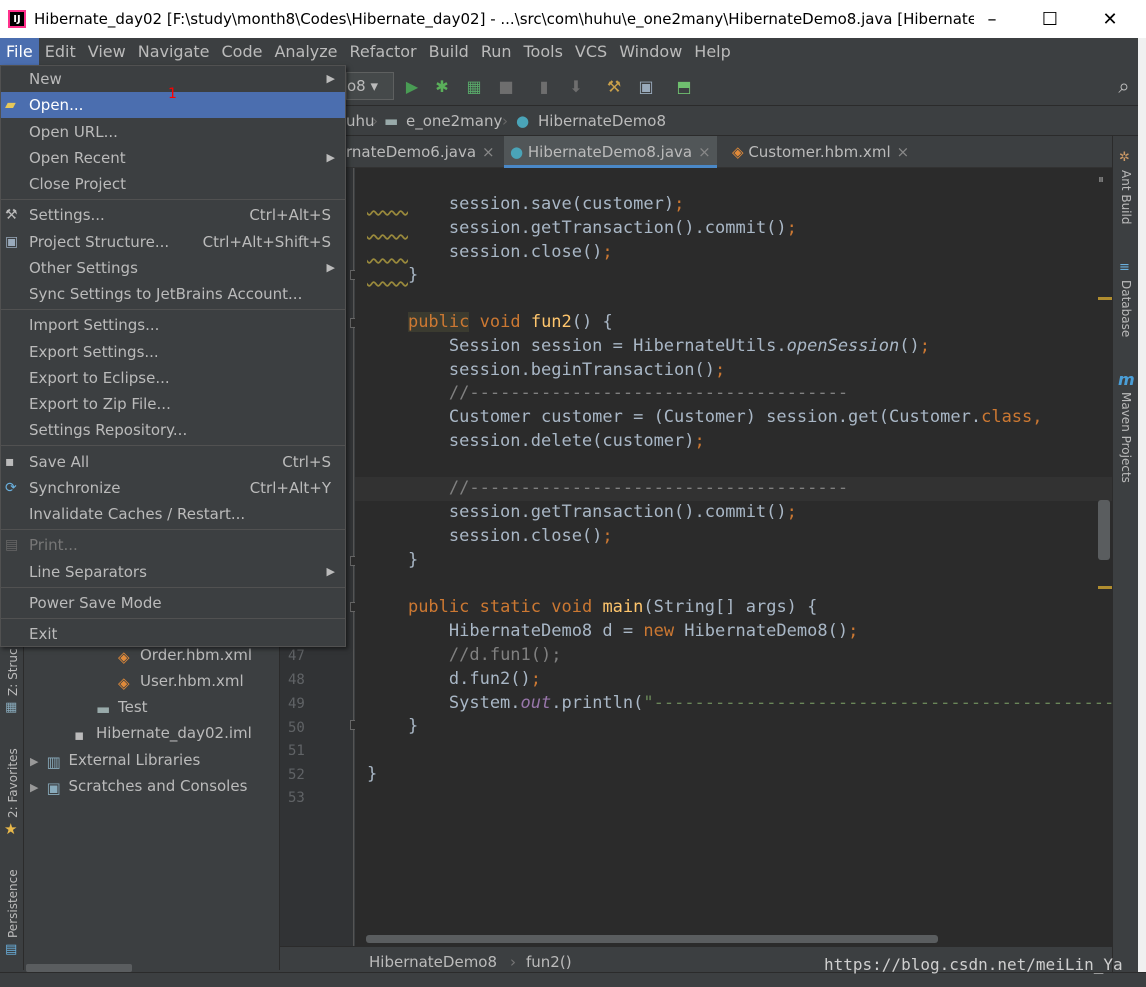 The image size is (1146, 987). Describe the element at coordinates (474, 86) in the screenshot. I see `coverage-icon: ▦` at that location.